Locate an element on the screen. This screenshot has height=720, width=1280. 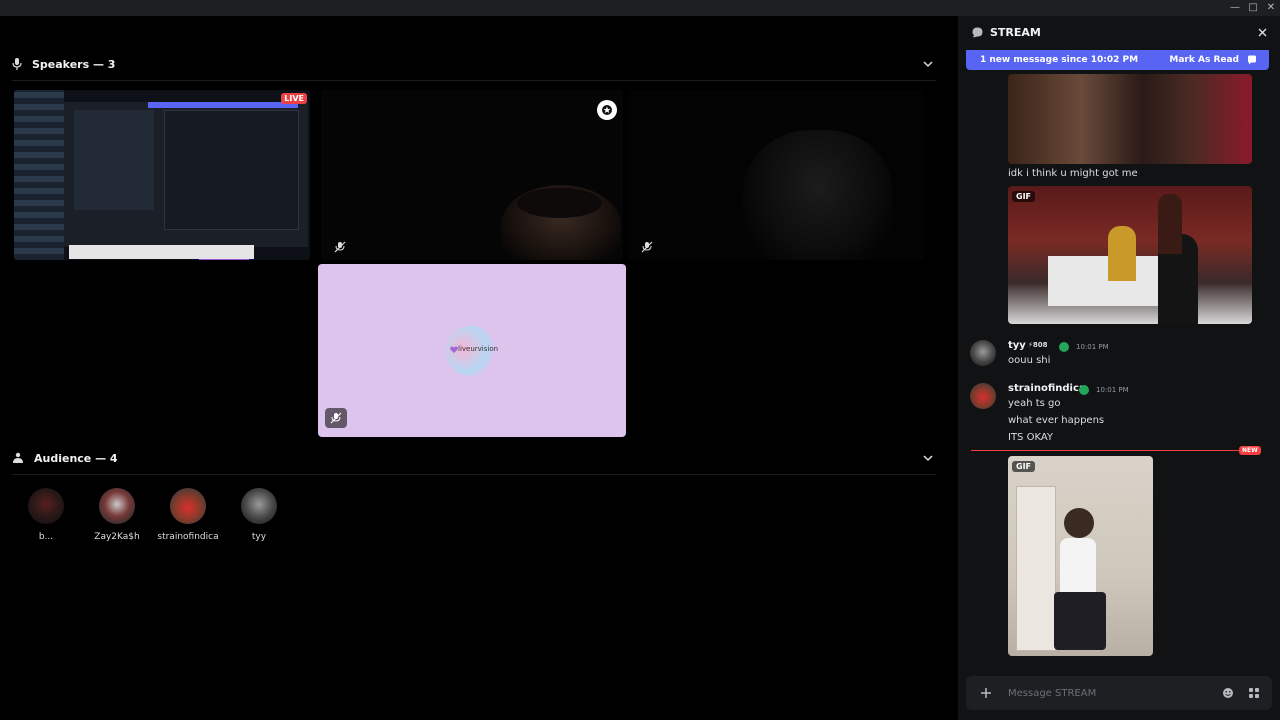
audience-member-name: Zay2Ka$h is located at coordinates (117, 537).